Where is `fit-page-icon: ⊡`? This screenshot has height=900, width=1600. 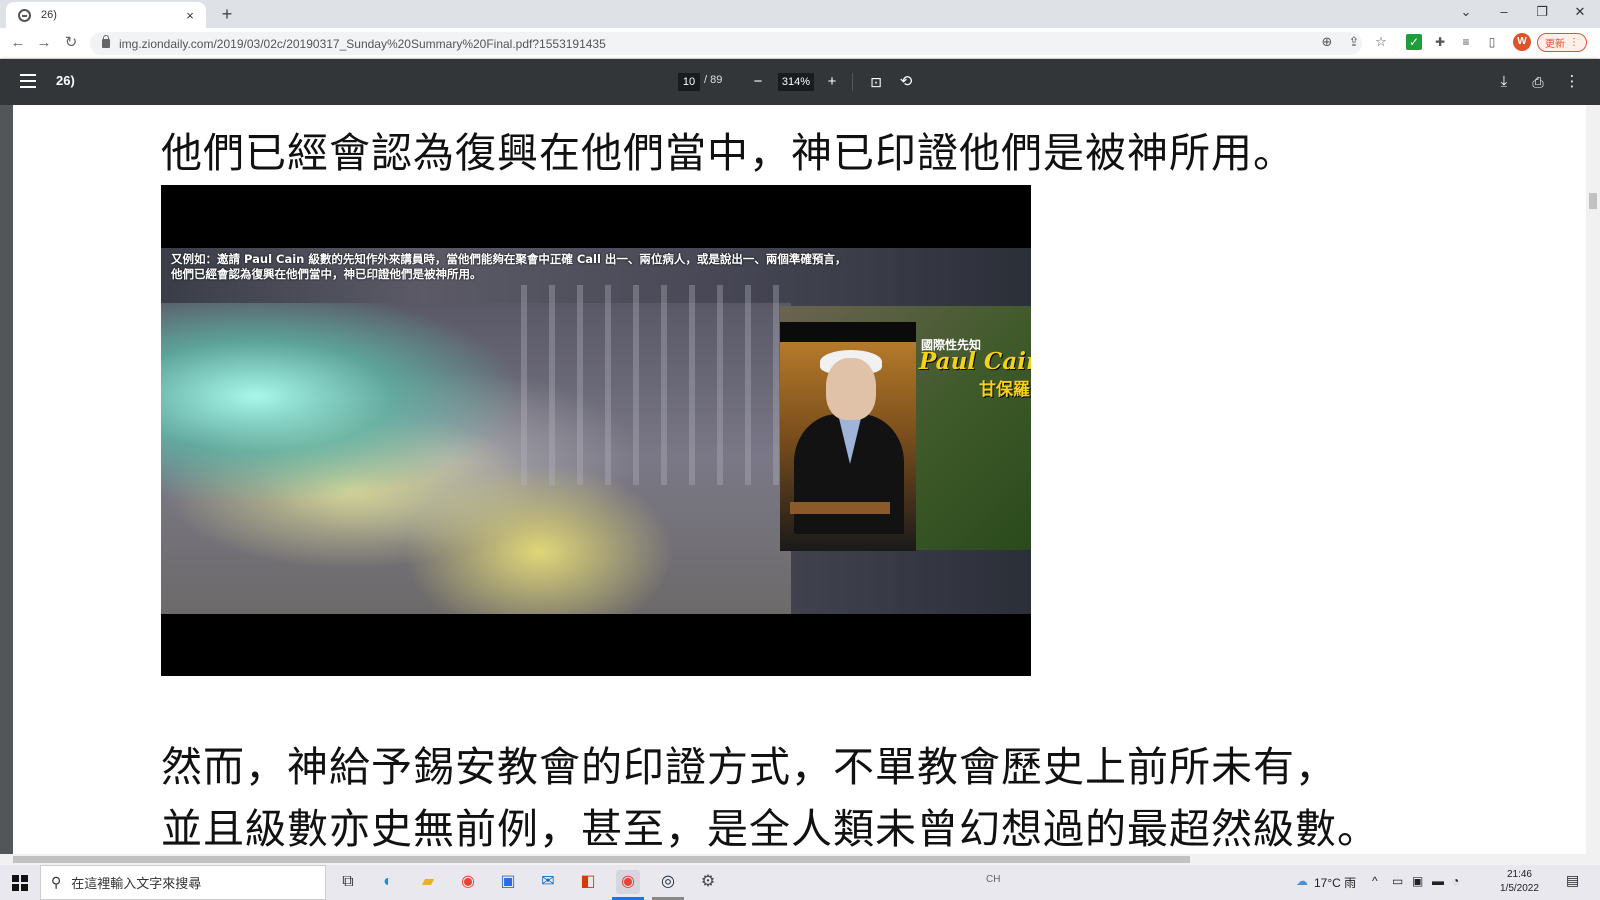 fit-page-icon: ⊡ is located at coordinates (876, 82).